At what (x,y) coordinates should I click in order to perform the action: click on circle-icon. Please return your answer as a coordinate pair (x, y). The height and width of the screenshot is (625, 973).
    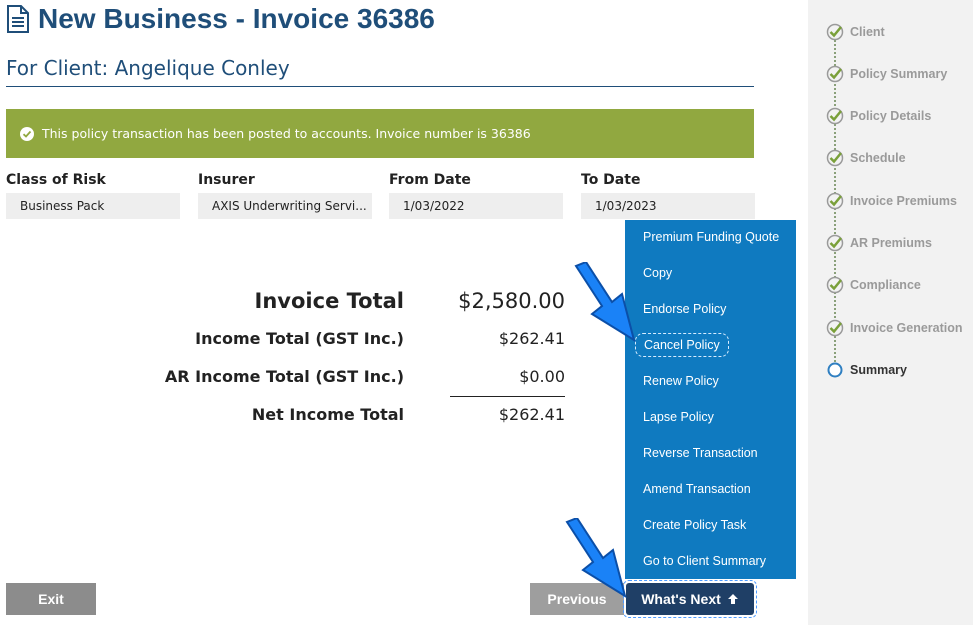
    Looking at the image, I should click on (835, 370).